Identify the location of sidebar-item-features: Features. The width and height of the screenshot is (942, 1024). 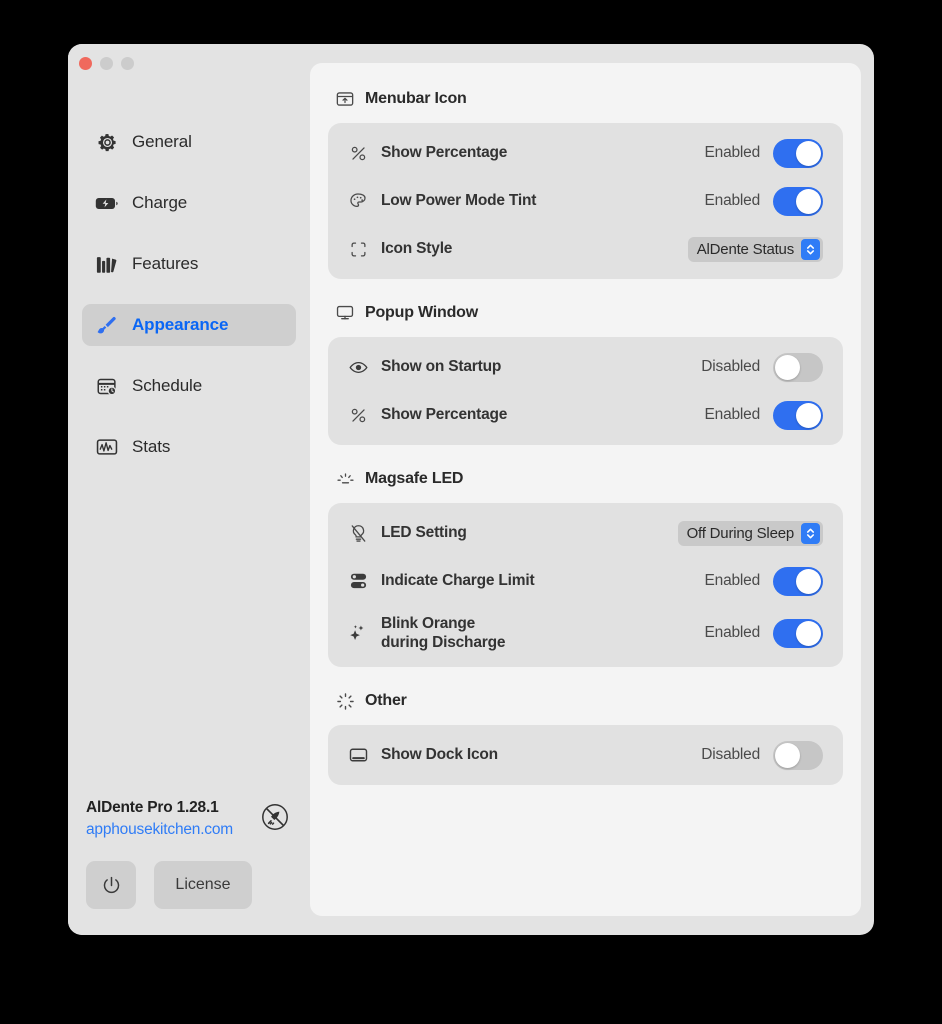
(189, 264).